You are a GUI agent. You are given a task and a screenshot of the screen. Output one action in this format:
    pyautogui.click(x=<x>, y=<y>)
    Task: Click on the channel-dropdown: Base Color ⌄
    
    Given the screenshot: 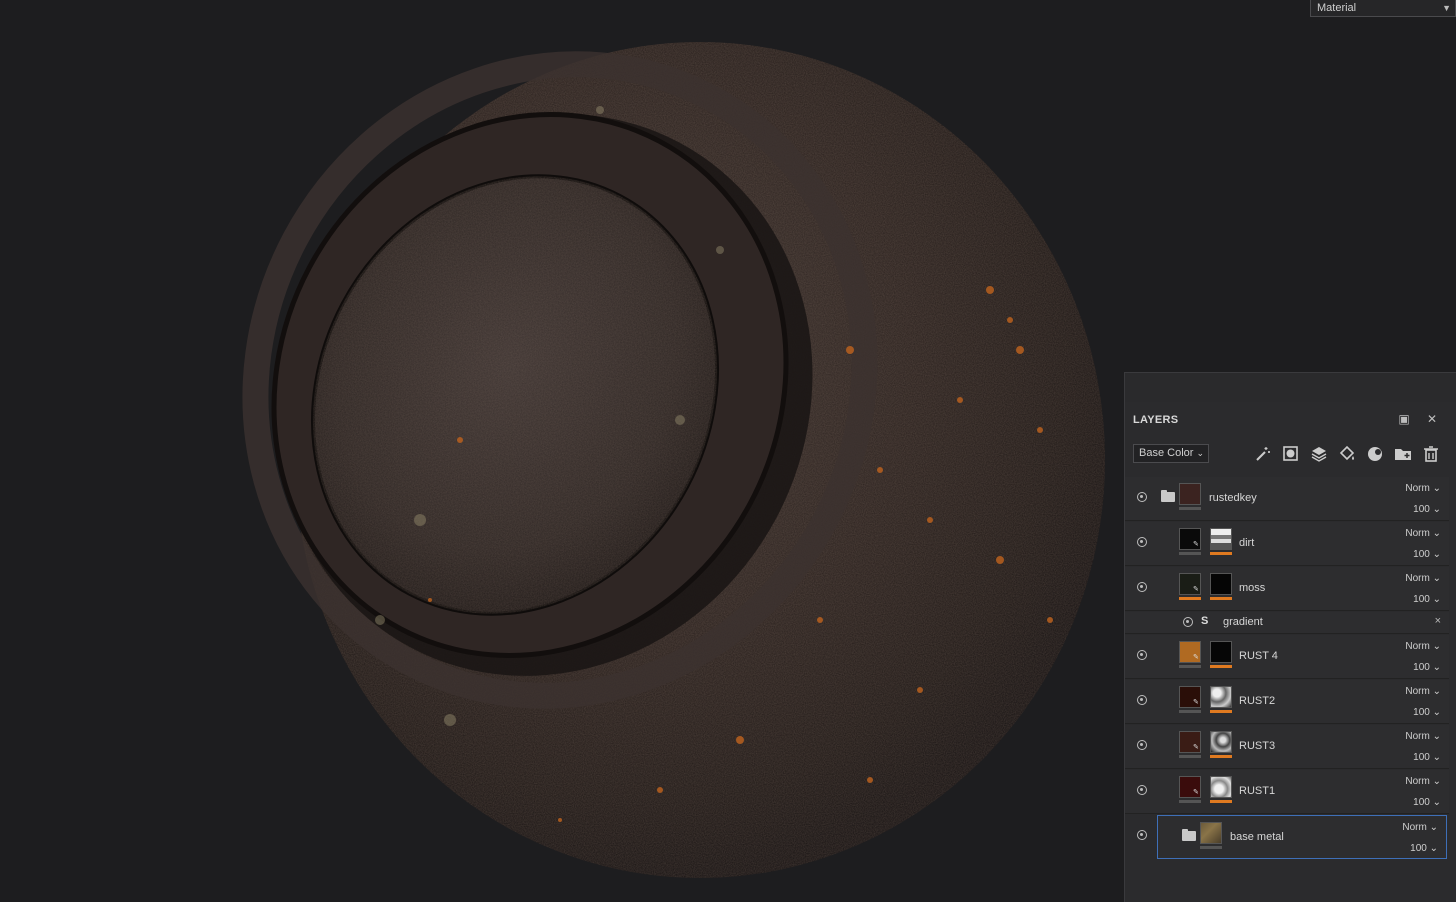 What is the action you would take?
    pyautogui.click(x=1171, y=453)
    